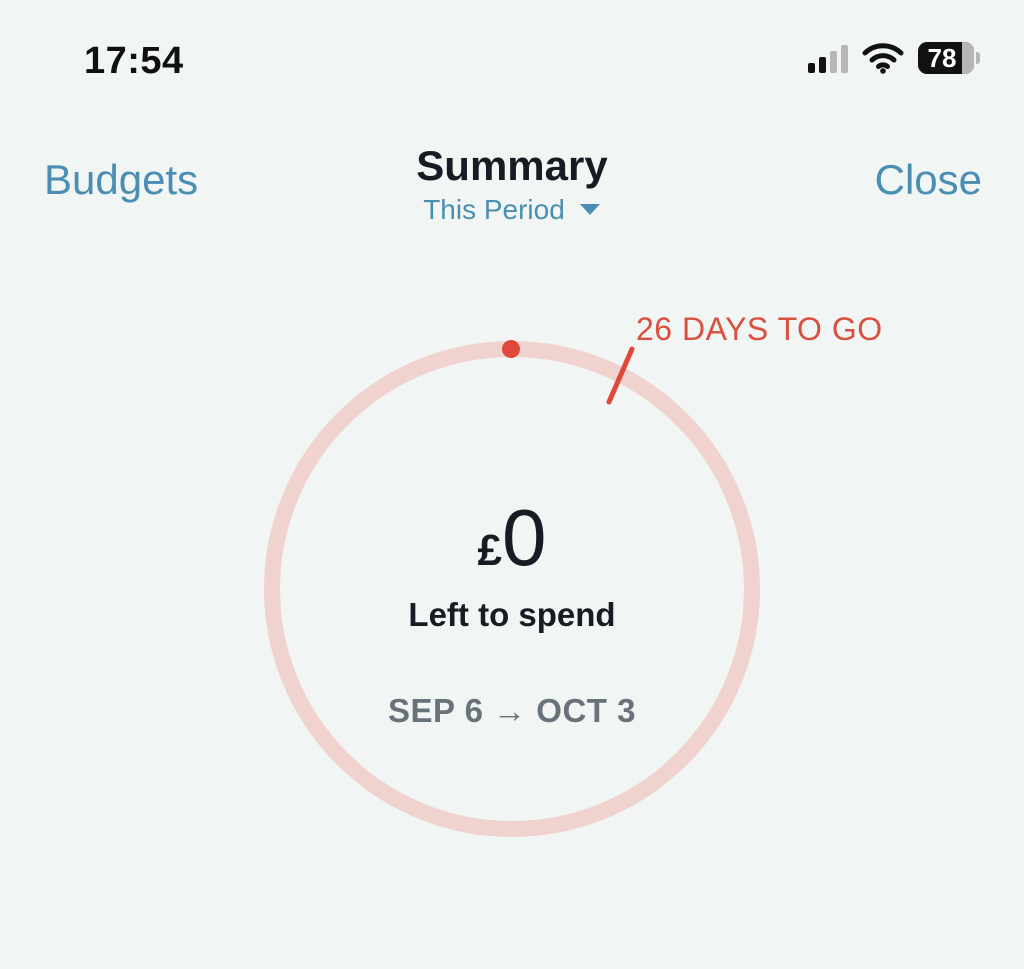  I want to click on currency-symbol: £, so click(489, 550).